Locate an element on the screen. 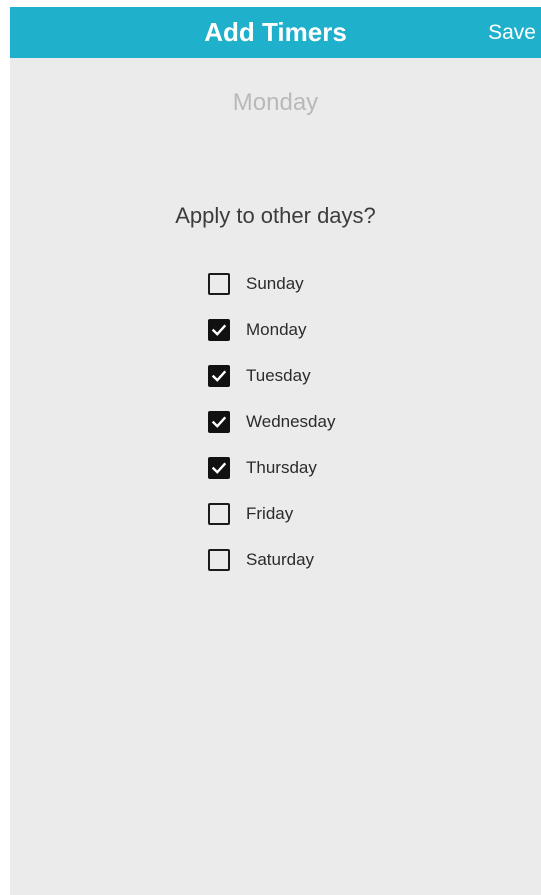 This screenshot has width=541, height=895. wednesday-label: Wednesday is located at coordinates (291, 421).